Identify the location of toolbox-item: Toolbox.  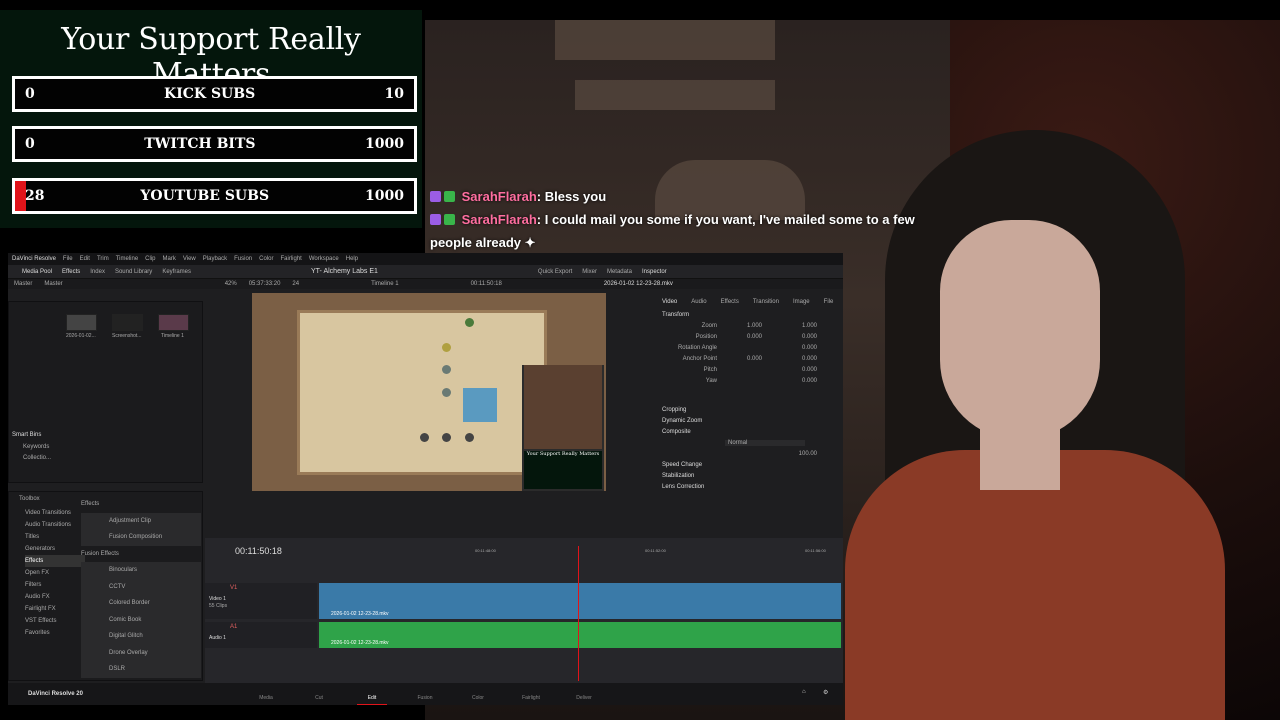
(29, 499).